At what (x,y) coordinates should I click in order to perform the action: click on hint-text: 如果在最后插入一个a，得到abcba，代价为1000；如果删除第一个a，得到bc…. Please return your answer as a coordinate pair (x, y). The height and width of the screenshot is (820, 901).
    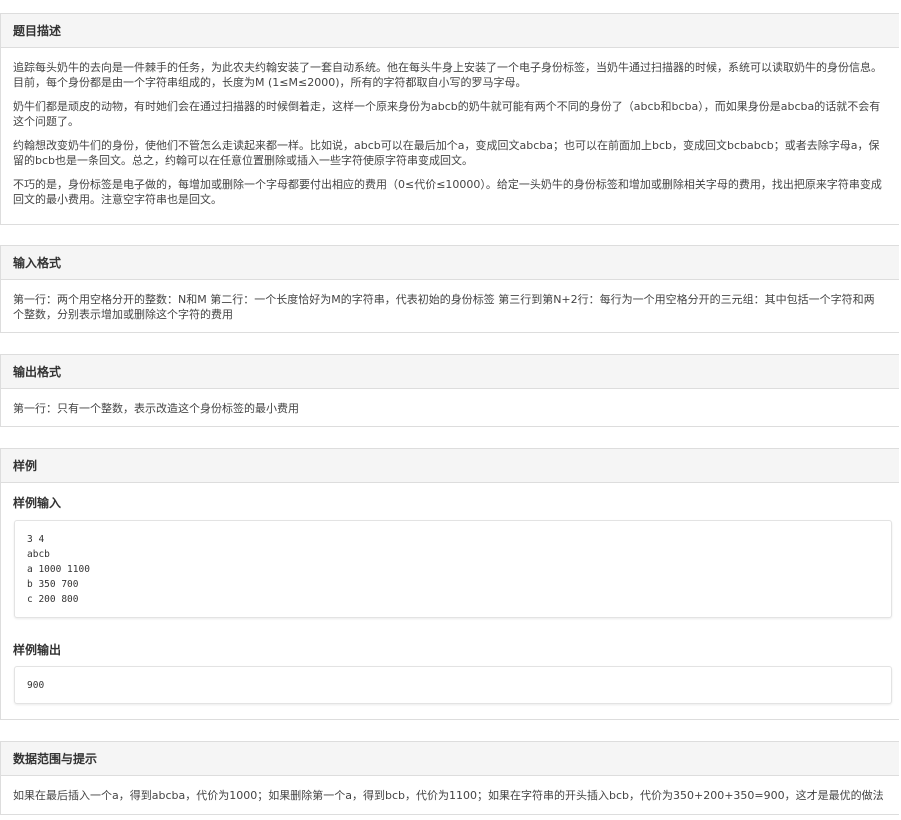
    Looking at the image, I should click on (448, 795).